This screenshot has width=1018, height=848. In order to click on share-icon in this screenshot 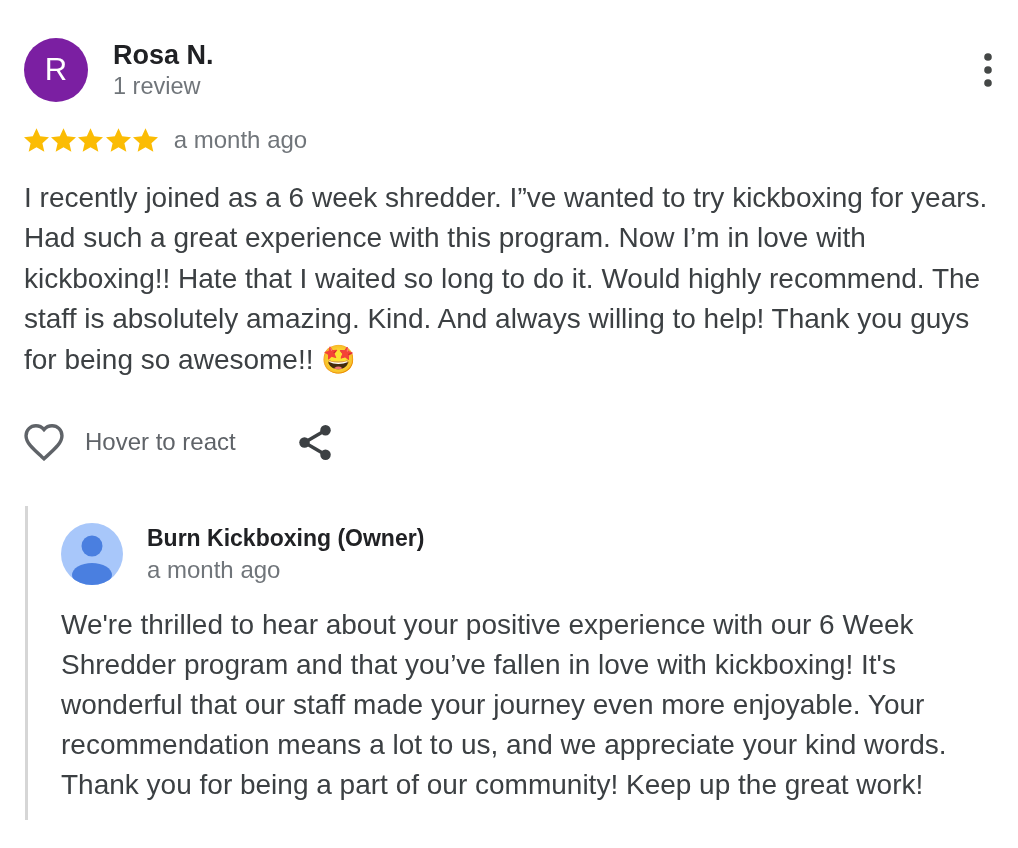, I will do `click(314, 442)`.